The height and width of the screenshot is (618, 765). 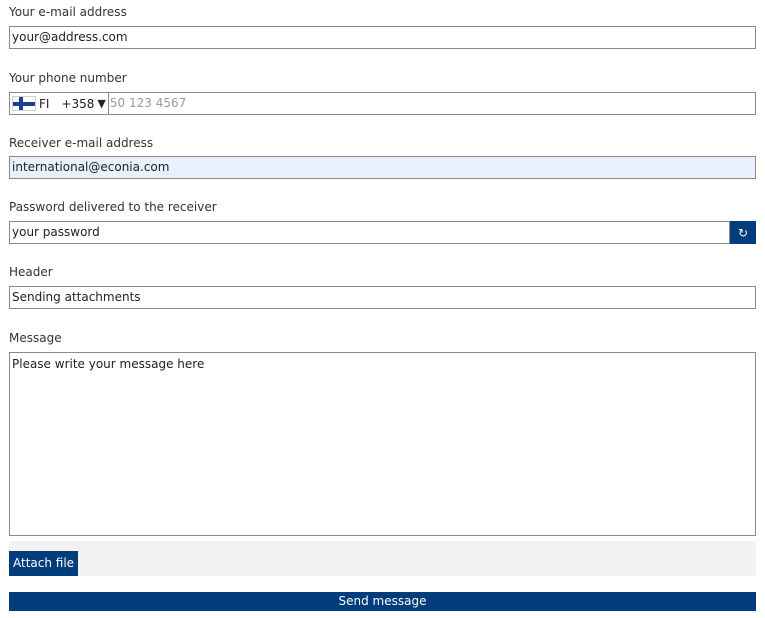 I want to click on phone-field-group: FI +358 ▼ 50 123 4567, so click(x=382, y=103).